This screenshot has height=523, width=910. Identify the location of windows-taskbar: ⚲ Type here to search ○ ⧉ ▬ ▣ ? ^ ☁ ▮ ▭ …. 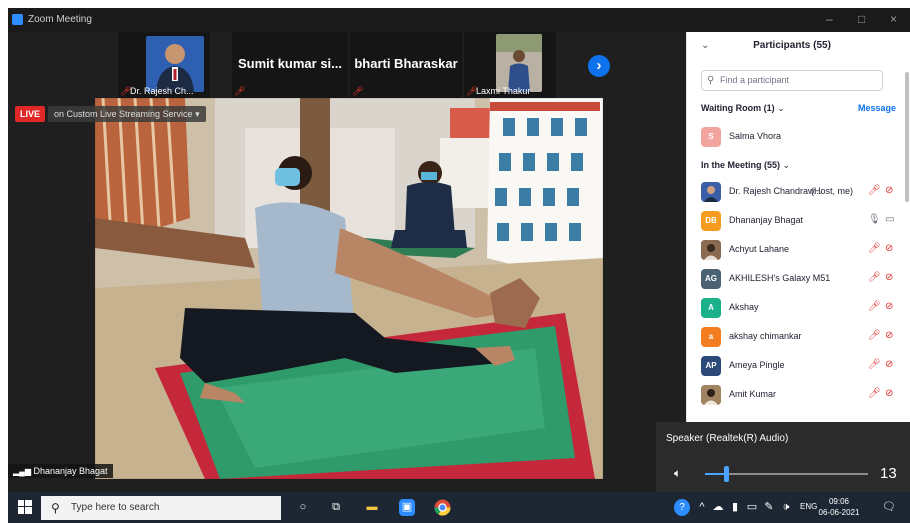
(459, 507).